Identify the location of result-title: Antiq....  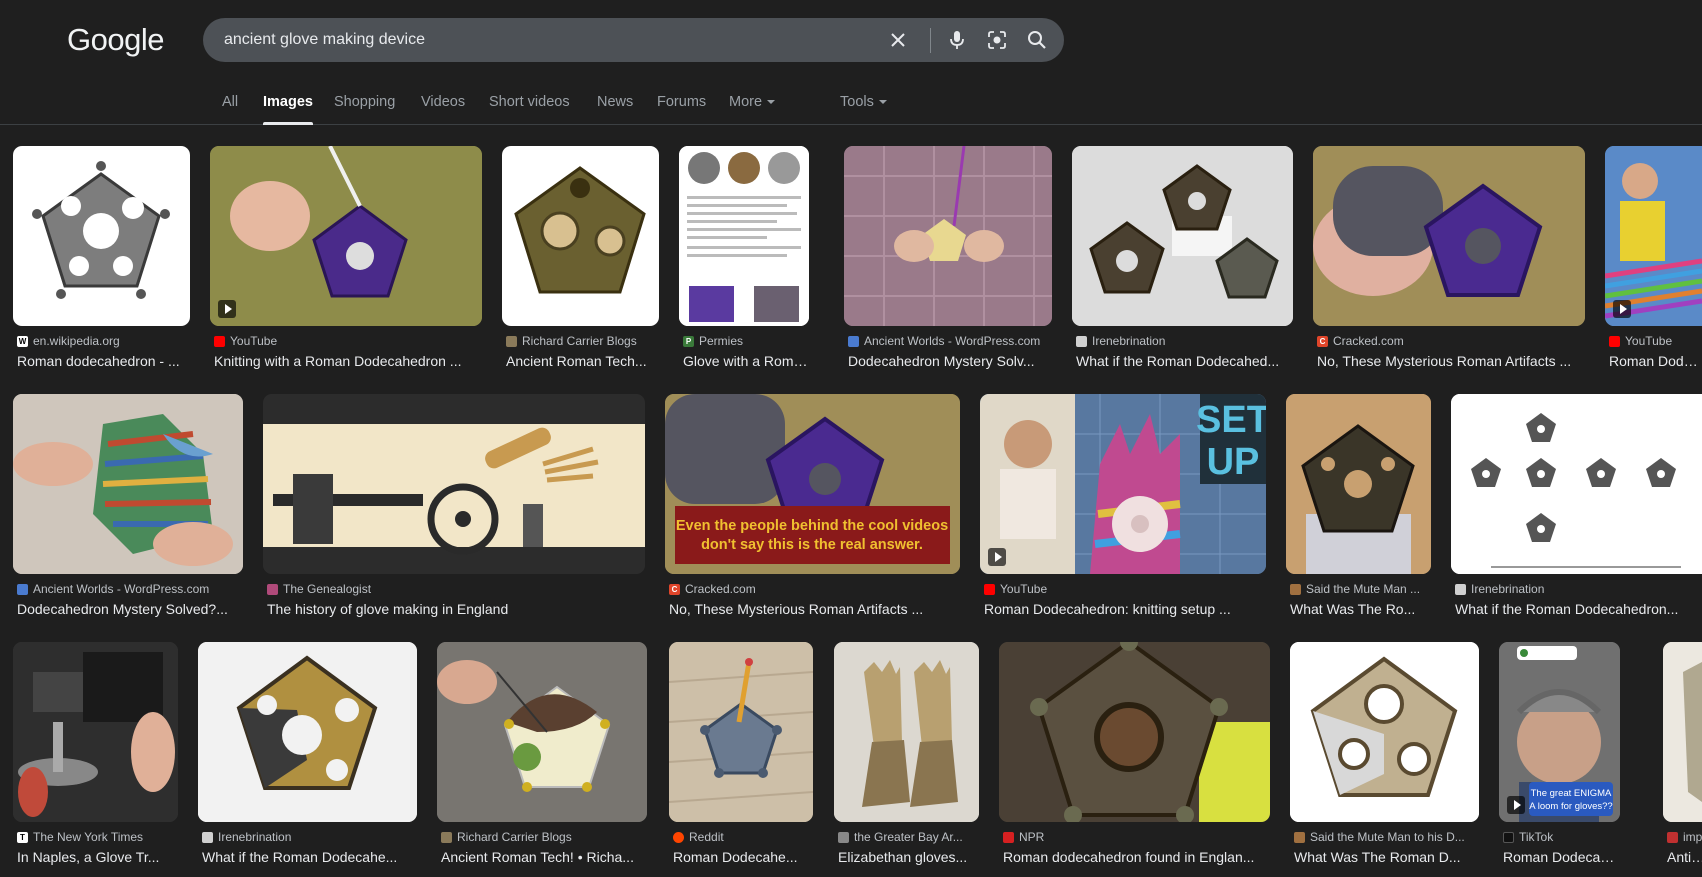
(1684, 857).